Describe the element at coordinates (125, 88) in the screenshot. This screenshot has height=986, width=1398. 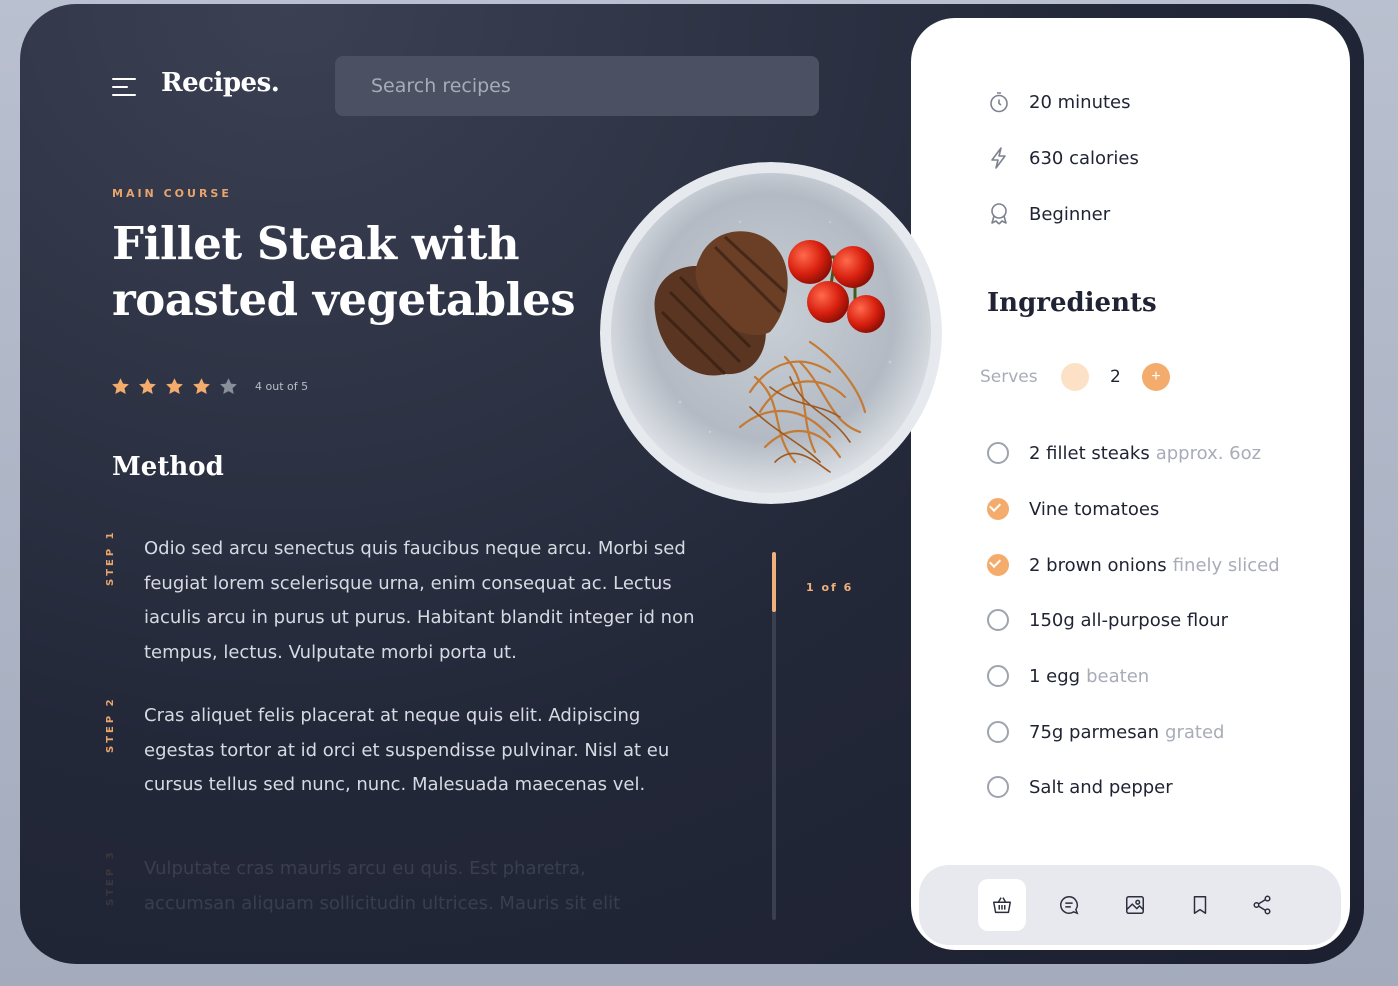
I see `hamburger-menu-icon` at that location.